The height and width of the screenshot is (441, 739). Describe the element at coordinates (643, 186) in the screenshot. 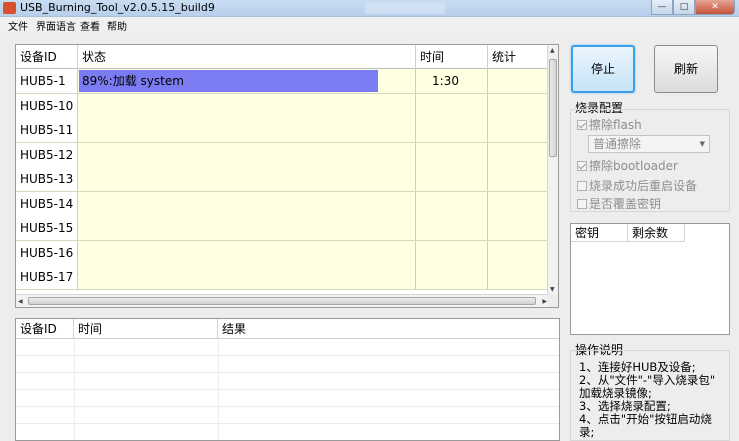

I see `reboot-after-label: 烧录成功后重启设备` at that location.